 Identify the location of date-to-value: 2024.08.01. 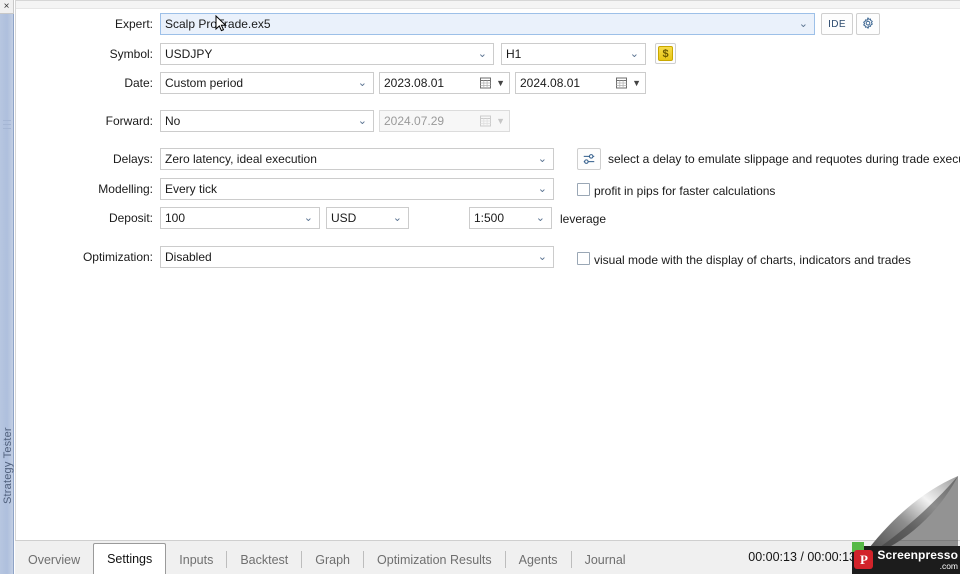
(550, 83).